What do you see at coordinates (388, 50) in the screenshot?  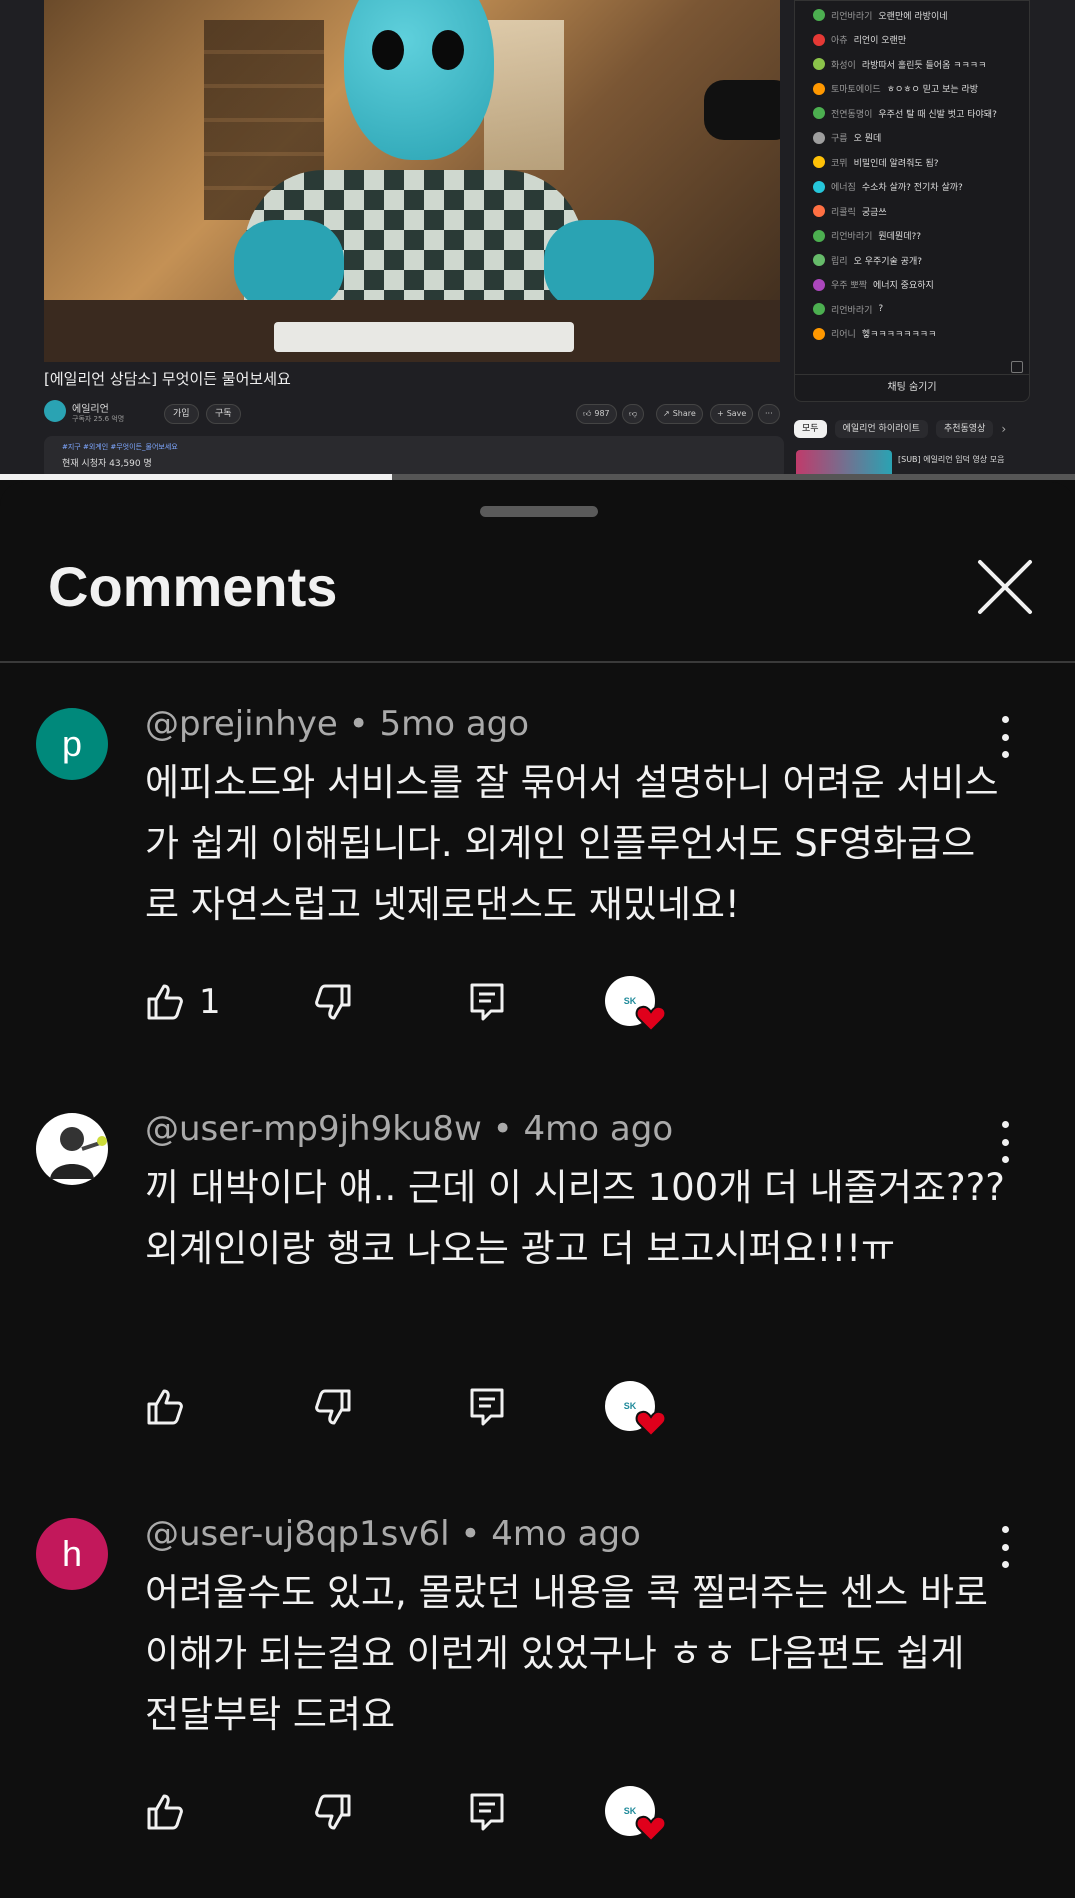 I see `alien-eye-left` at bounding box center [388, 50].